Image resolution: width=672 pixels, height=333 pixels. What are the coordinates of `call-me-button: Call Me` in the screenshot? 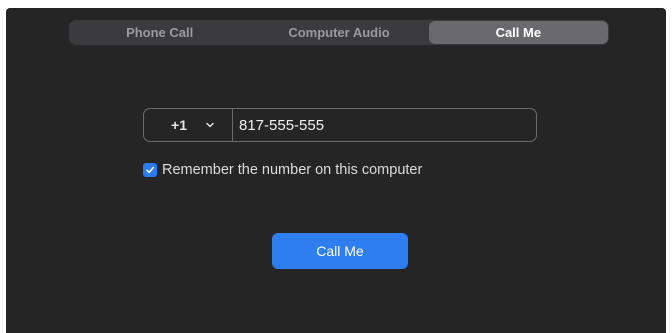 It's located at (340, 251).